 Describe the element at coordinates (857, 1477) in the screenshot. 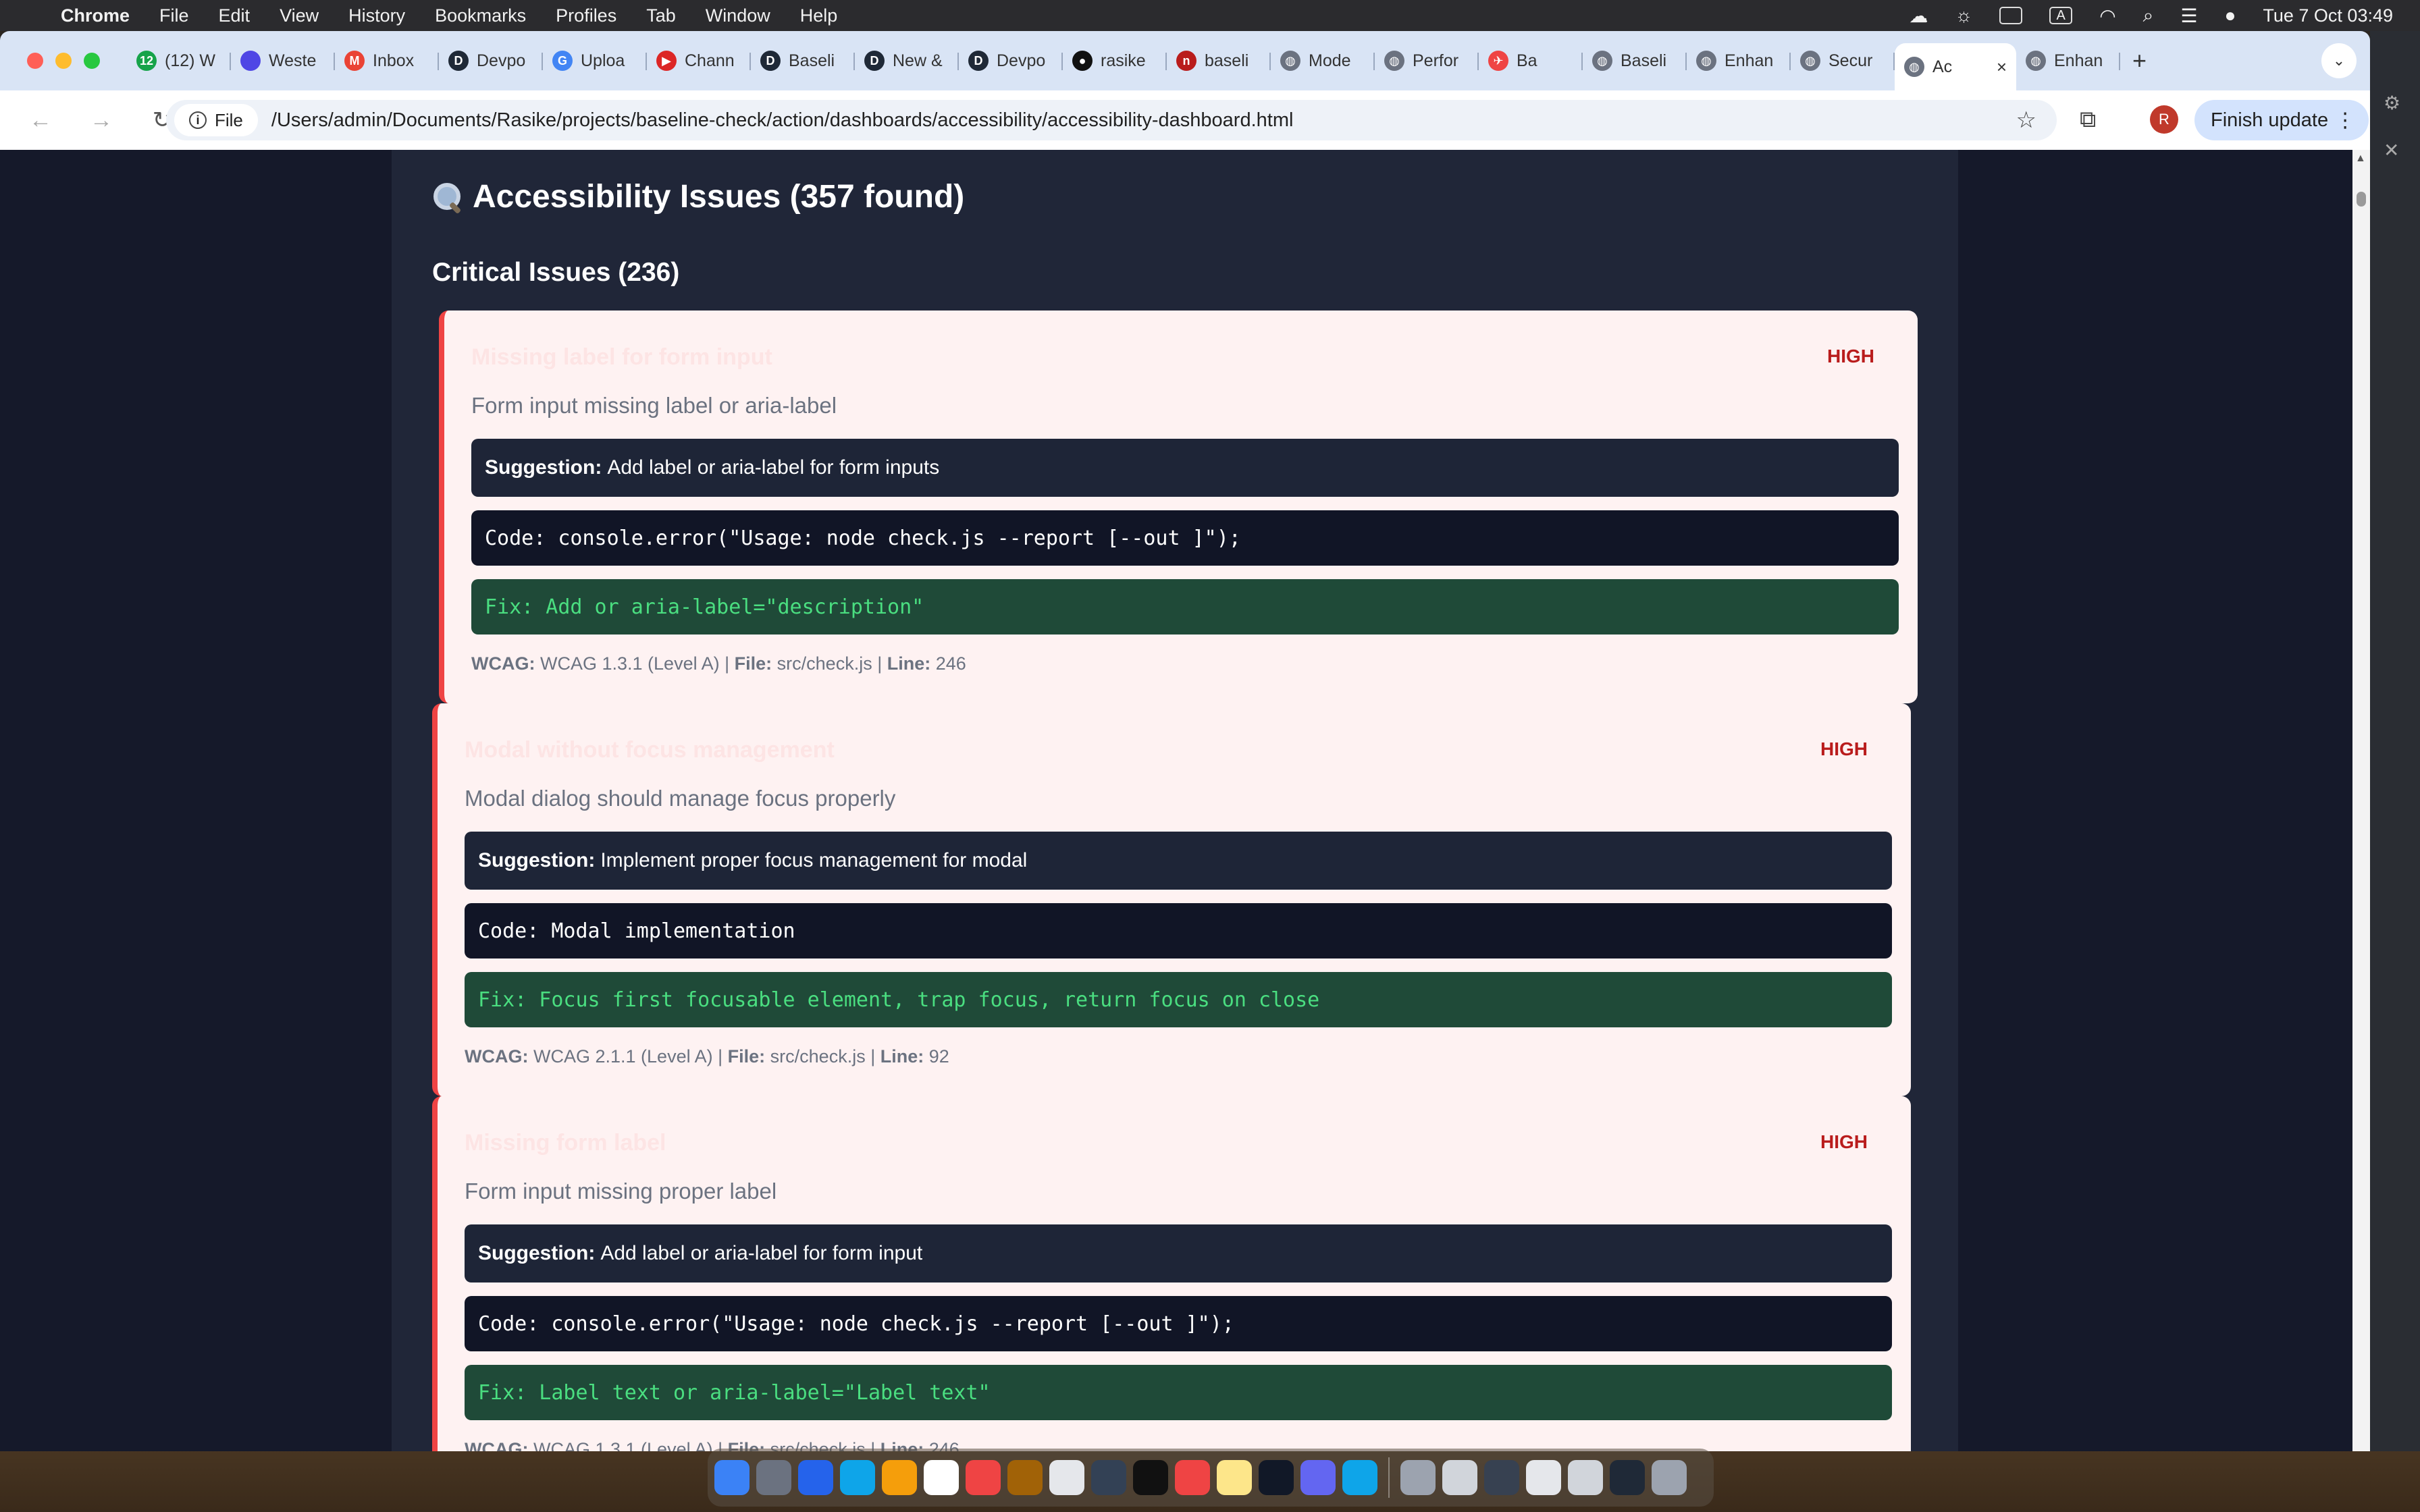

I see `app-store-icon` at that location.